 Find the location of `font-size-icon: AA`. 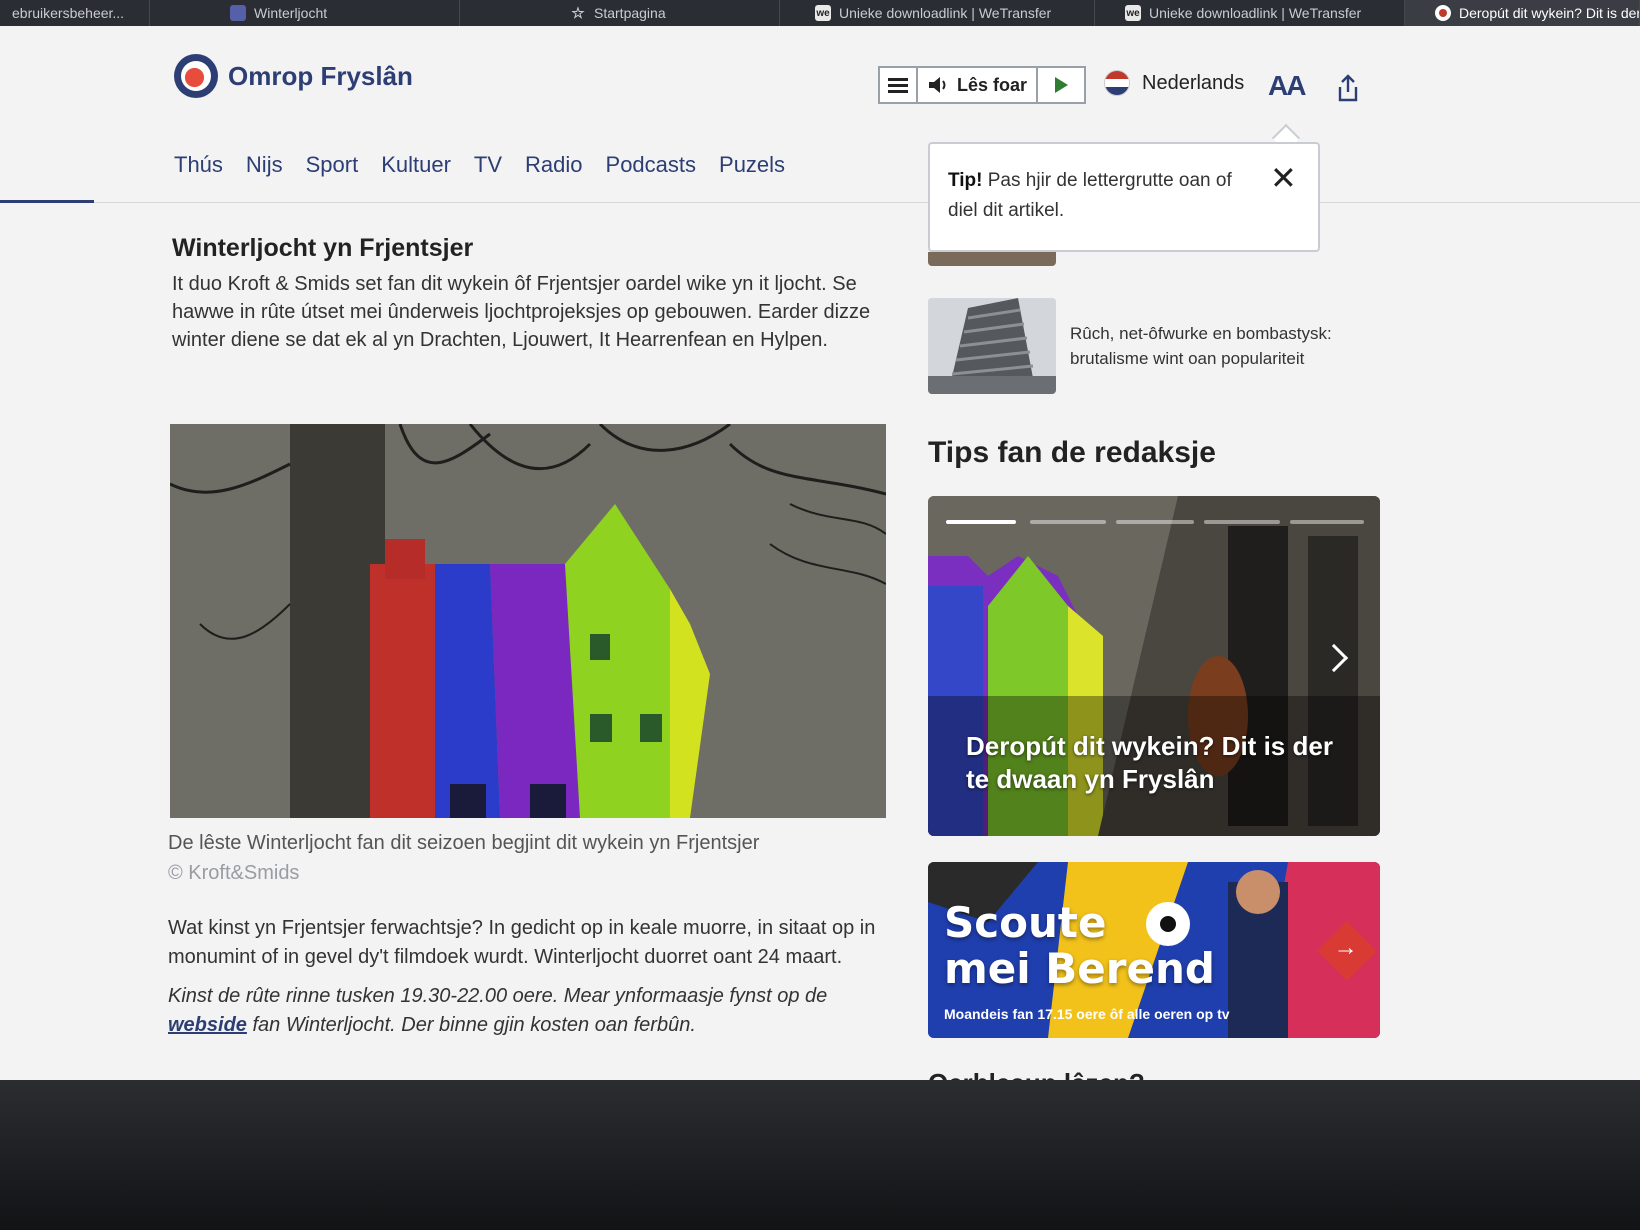

font-size-icon: AA is located at coordinates (1287, 85).